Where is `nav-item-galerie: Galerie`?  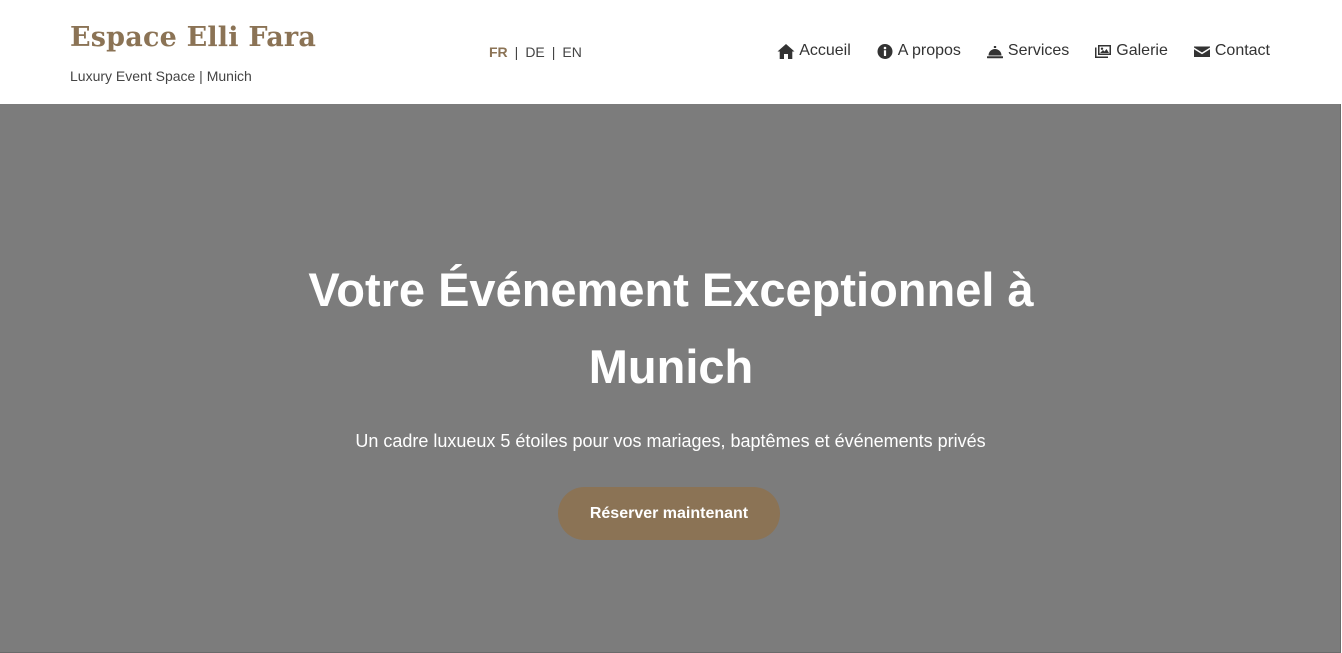
nav-item-galerie: Galerie is located at coordinates (1131, 51).